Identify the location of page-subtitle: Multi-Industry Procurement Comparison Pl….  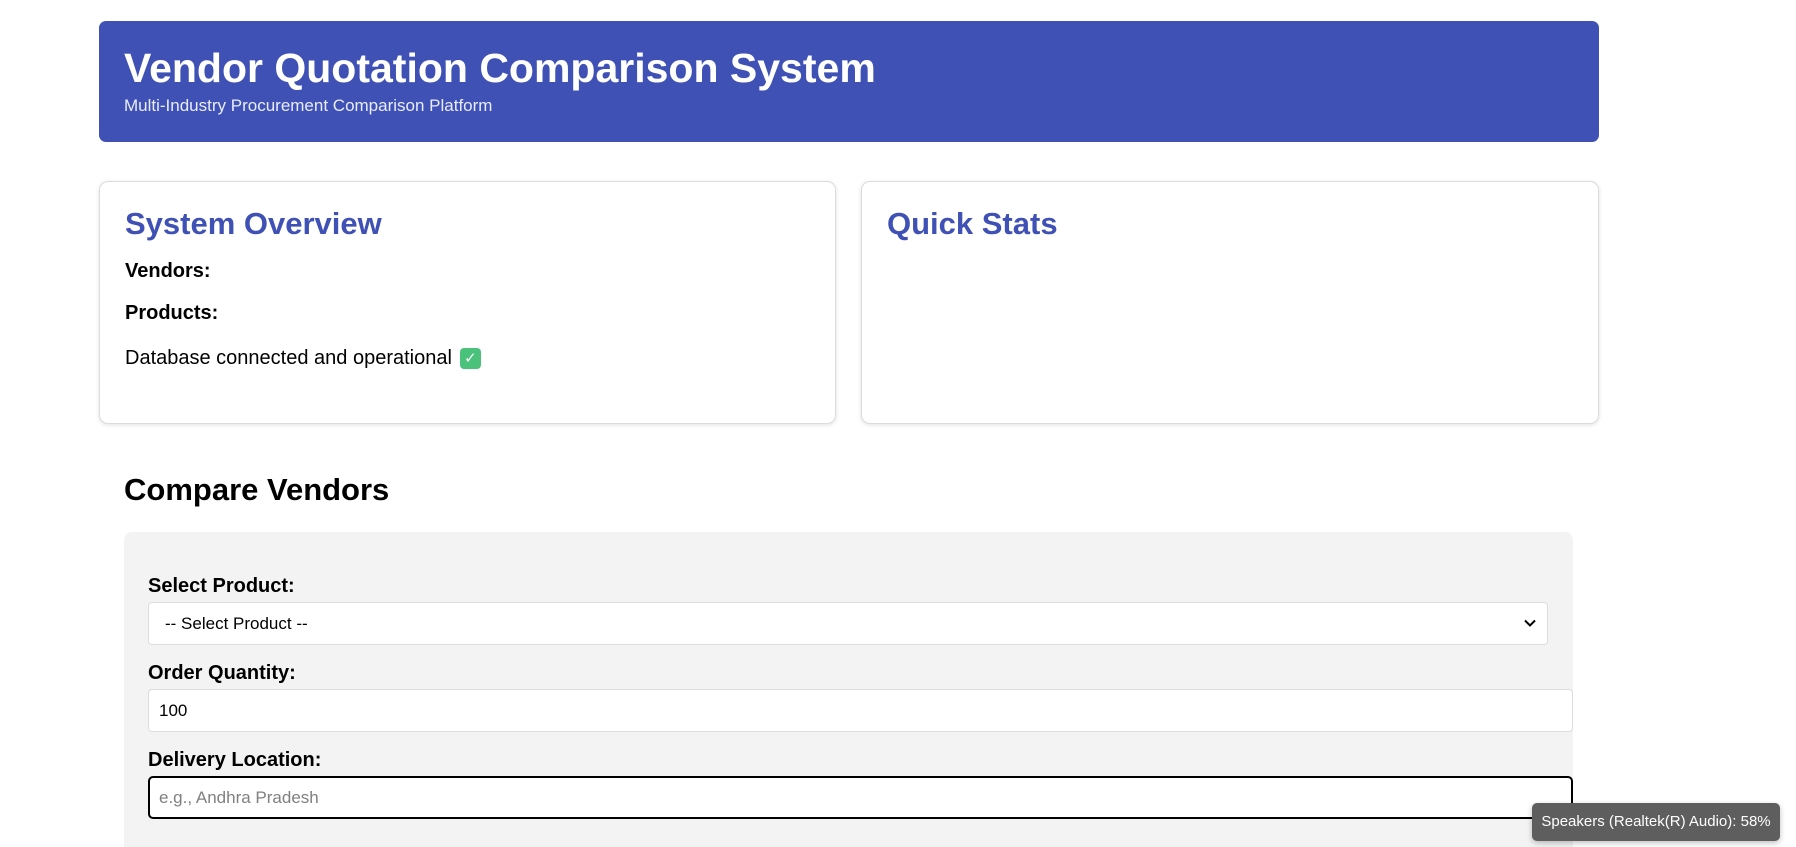
(308, 105).